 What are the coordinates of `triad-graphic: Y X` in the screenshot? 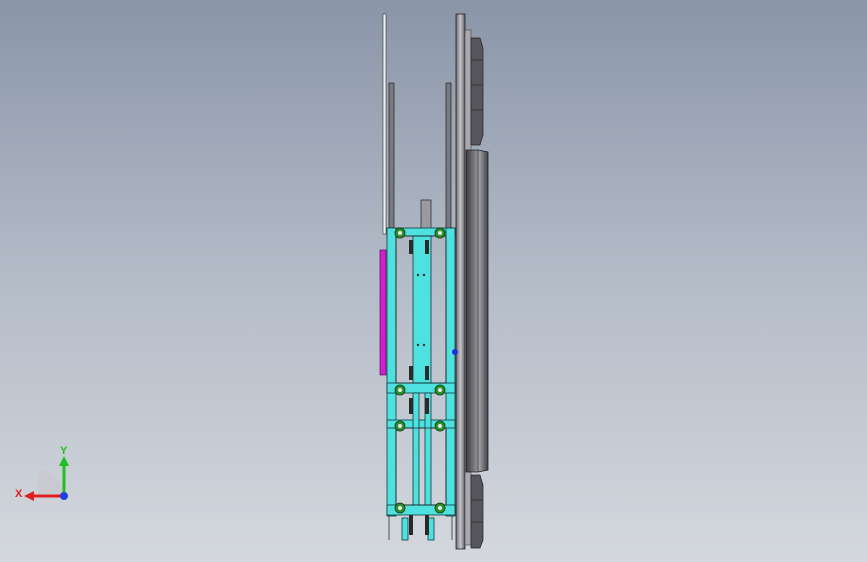 It's located at (42, 473).